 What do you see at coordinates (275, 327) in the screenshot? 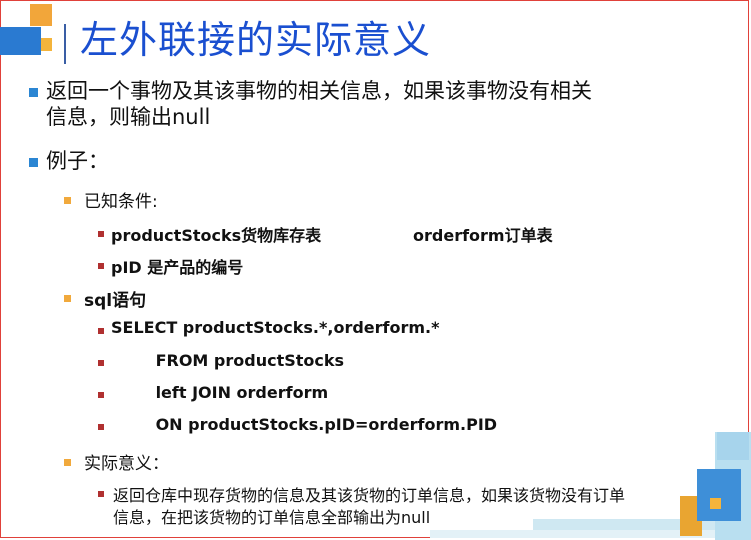
I see `sql-line: SELECT productStocks.*,orderform.*` at bounding box center [275, 327].